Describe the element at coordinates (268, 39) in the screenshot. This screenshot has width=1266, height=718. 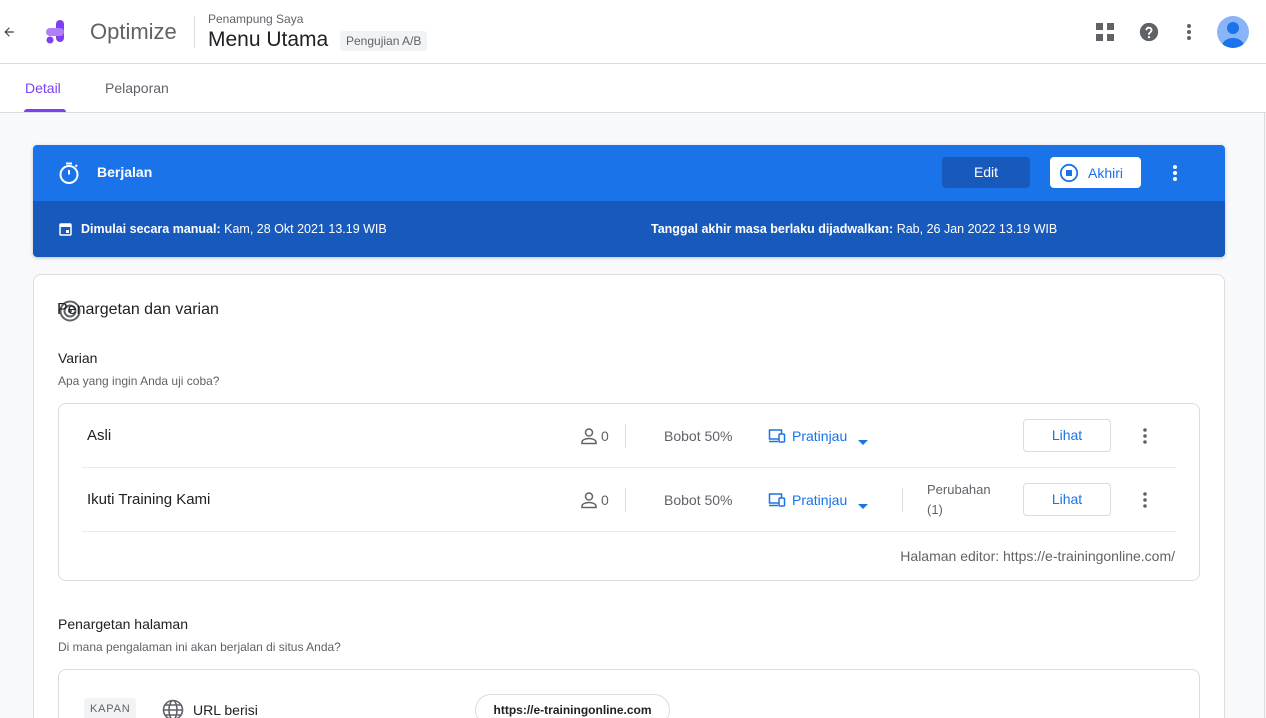
I see `page-title: Menu Utama` at that location.